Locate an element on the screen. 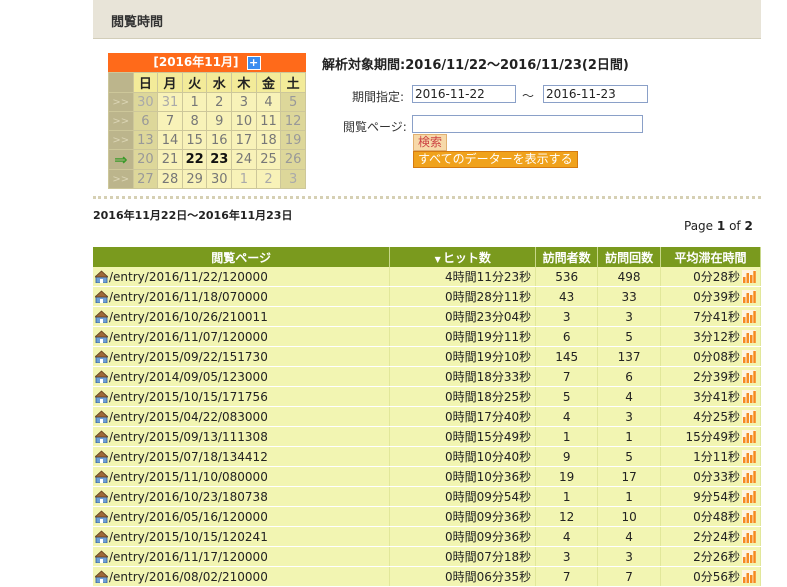 The width and height of the screenshot is (787, 587). page-link: /entry/2015/09/22/151730 is located at coordinates (188, 357).